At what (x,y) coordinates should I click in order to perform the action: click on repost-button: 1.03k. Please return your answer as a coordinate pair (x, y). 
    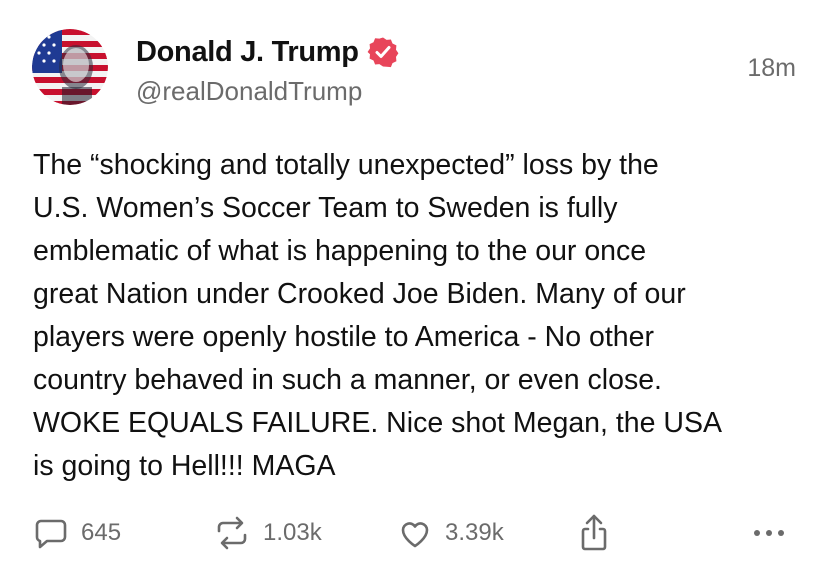
    Looking at the image, I should click on (267, 533).